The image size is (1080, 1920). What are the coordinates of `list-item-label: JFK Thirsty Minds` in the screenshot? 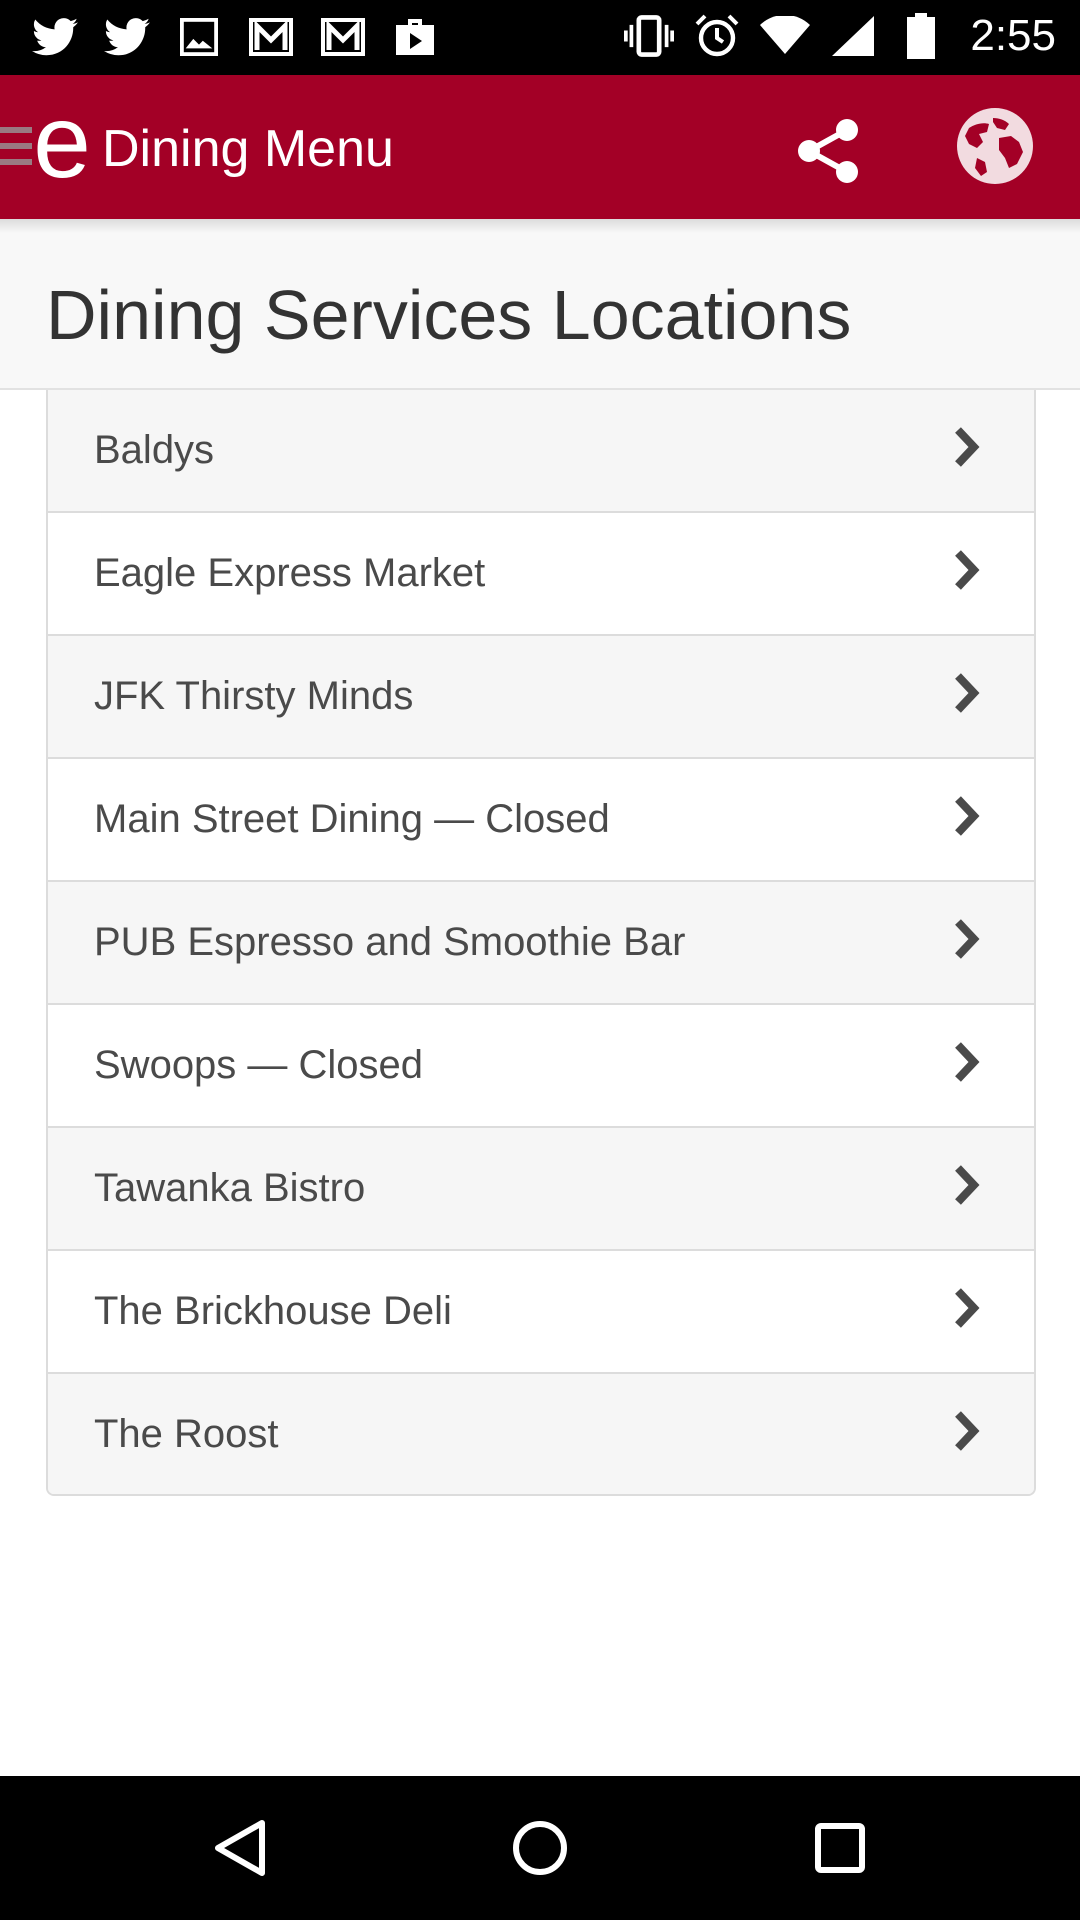 It's located at (254, 696).